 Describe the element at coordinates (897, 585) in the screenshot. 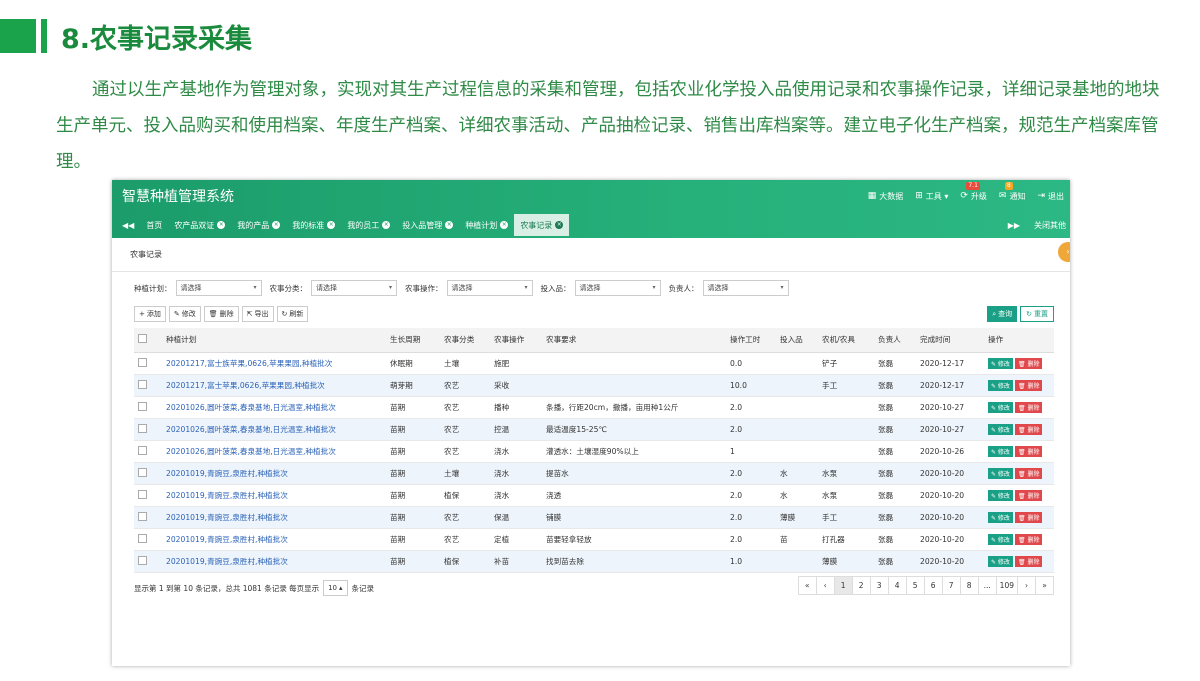

I see `page-button-5: 4` at that location.